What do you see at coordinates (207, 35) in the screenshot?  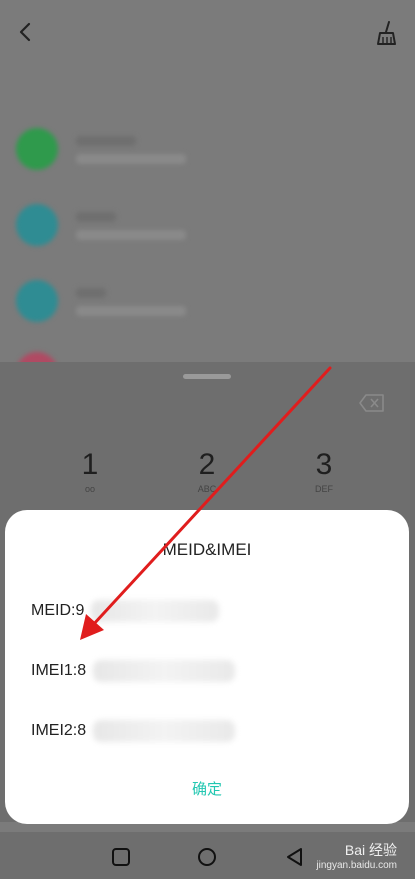 I see `top-bar` at bounding box center [207, 35].